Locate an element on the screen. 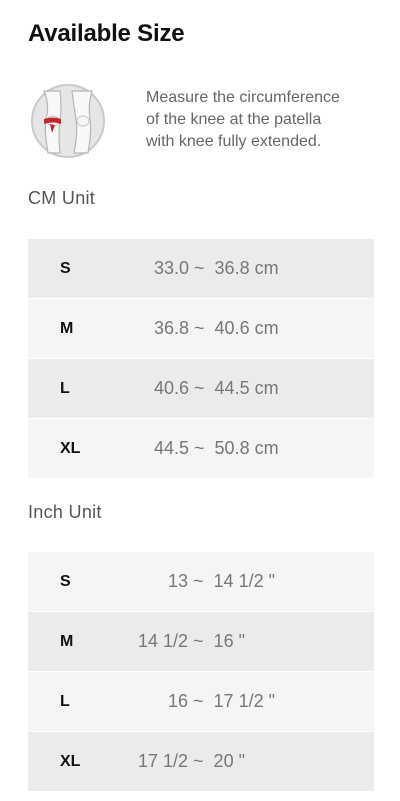  size-range: 17 1/2 ~ 20 " is located at coordinates (186, 761).